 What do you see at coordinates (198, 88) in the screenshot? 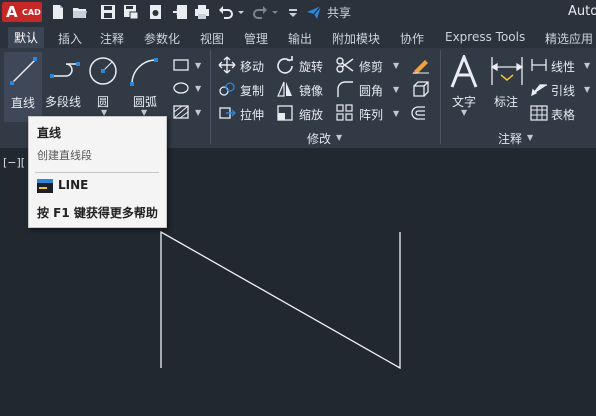
I see `hatch-dropdown-icon: ▼` at bounding box center [198, 88].